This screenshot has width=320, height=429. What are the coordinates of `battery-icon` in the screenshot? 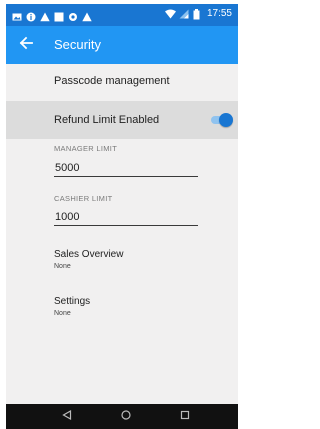 It's located at (198, 13).